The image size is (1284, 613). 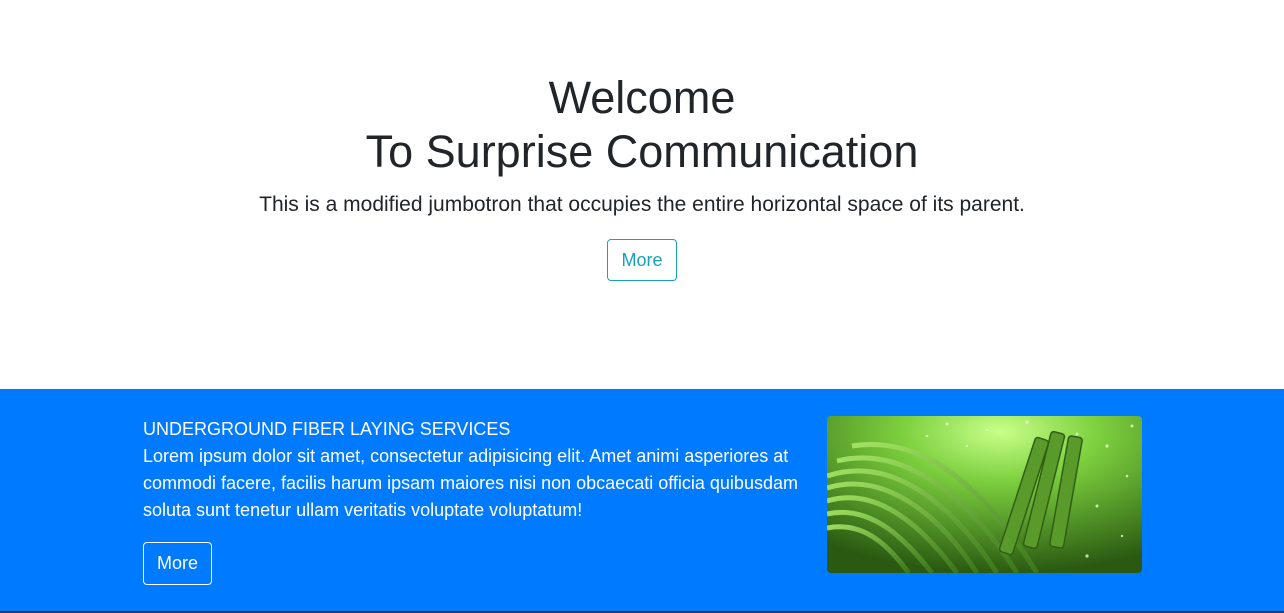 What do you see at coordinates (984, 494) in the screenshot?
I see `fiber-optic-cables-image` at bounding box center [984, 494].